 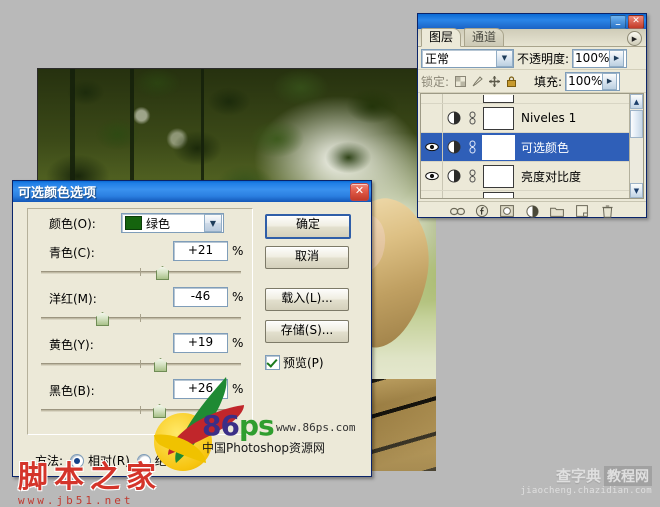 I want to click on slider-track, so click(x=141, y=272).